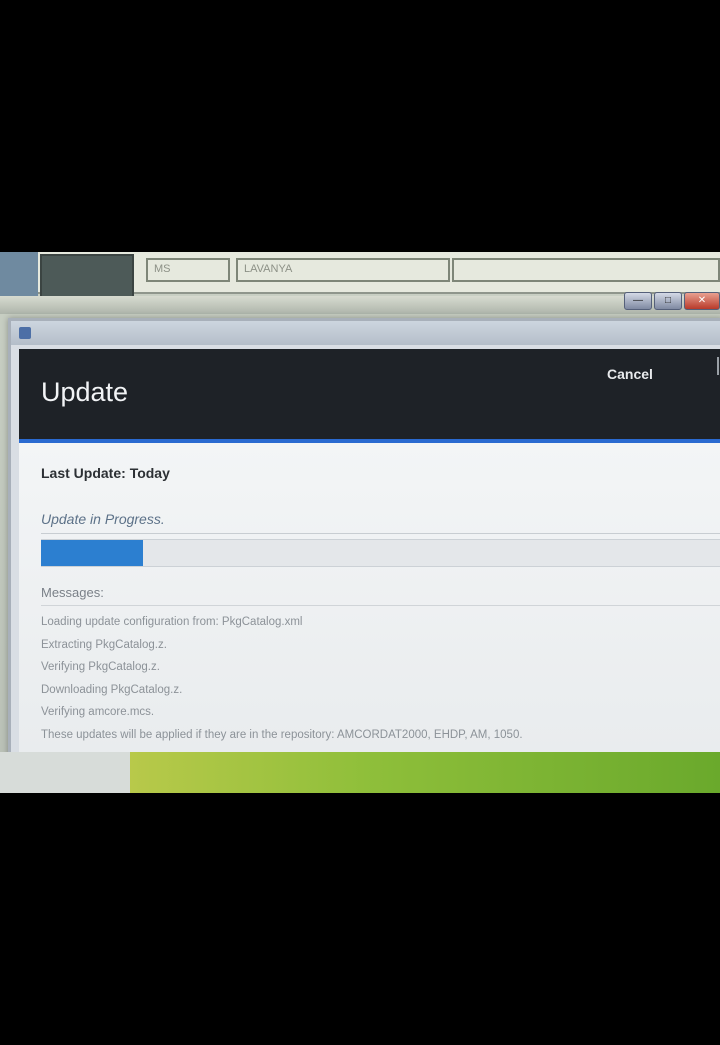 The image size is (720, 1045). I want to click on window-controls: — □ ✕, so click(671, 301).